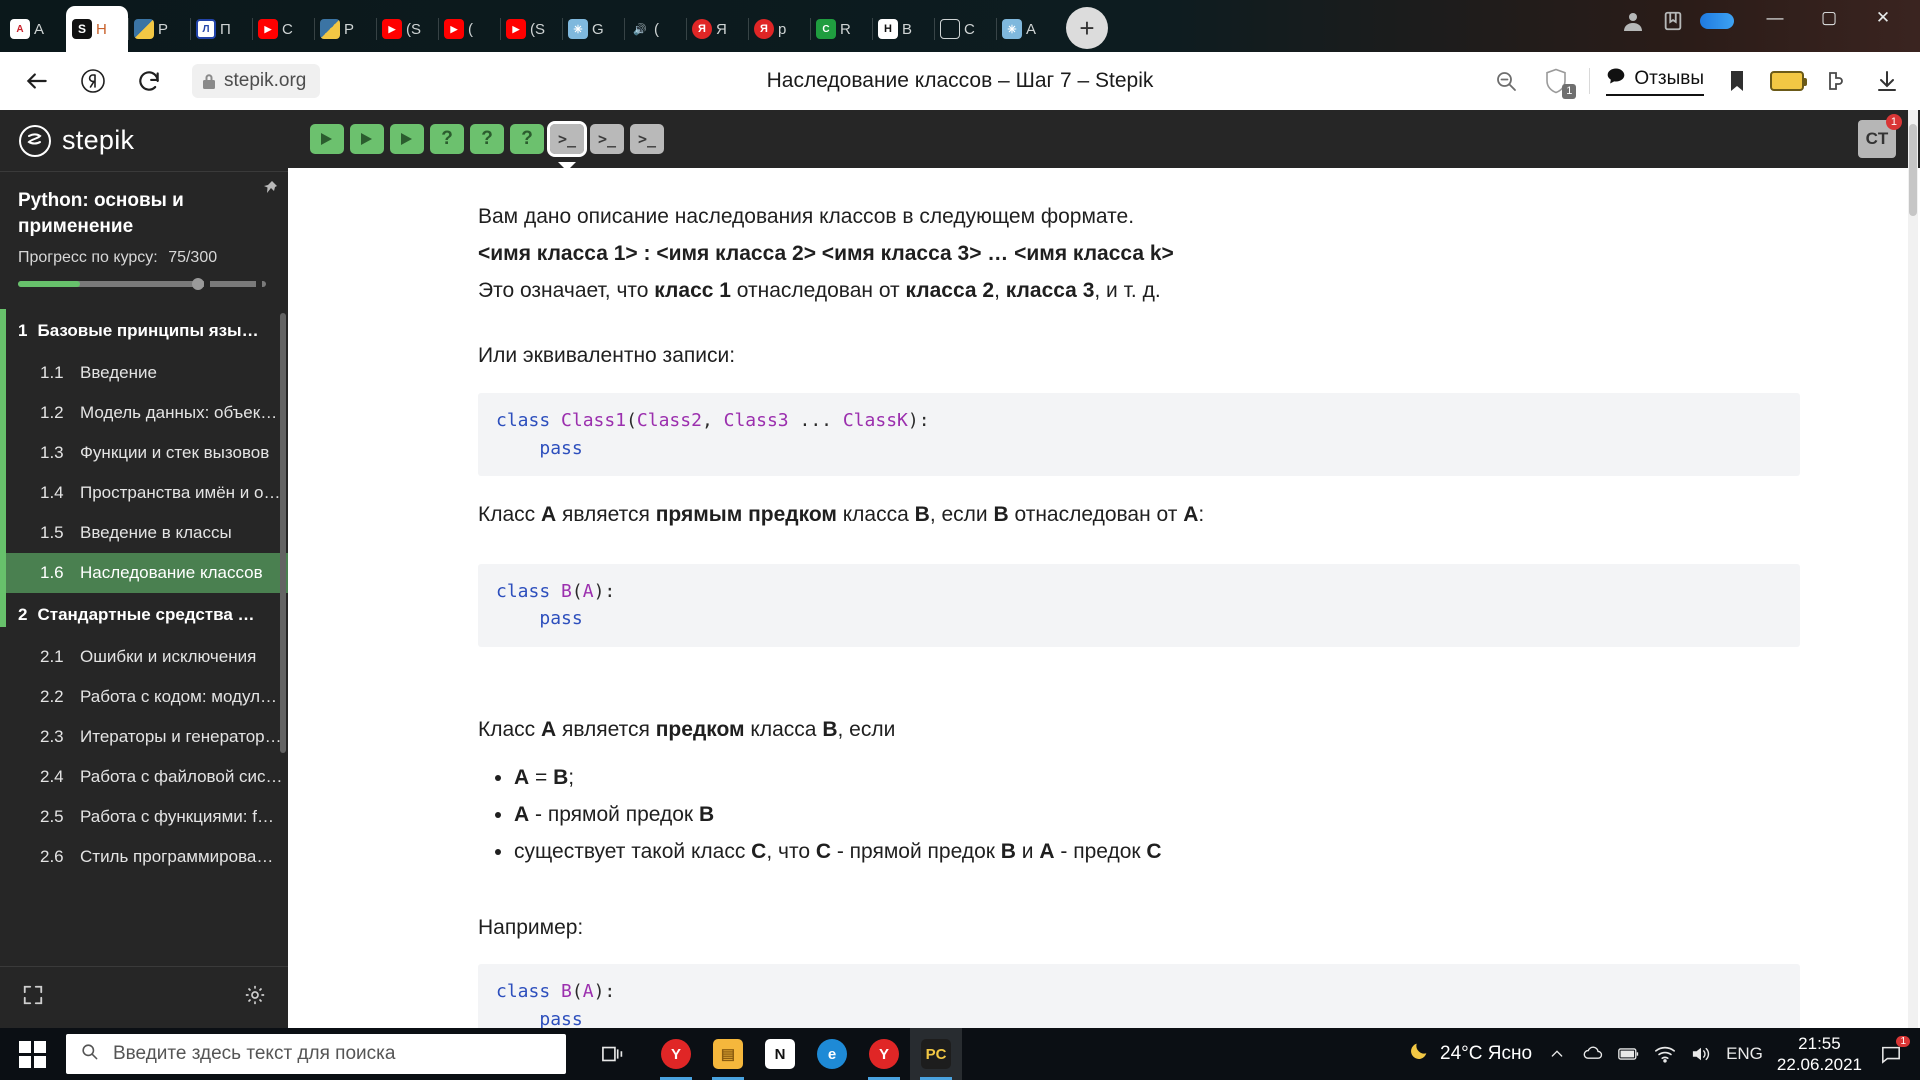 This screenshot has height=1080, width=1920. Describe the element at coordinates (676, 1054) in the screenshot. I see `yandex-browser-taskbar-icon: Y` at that location.